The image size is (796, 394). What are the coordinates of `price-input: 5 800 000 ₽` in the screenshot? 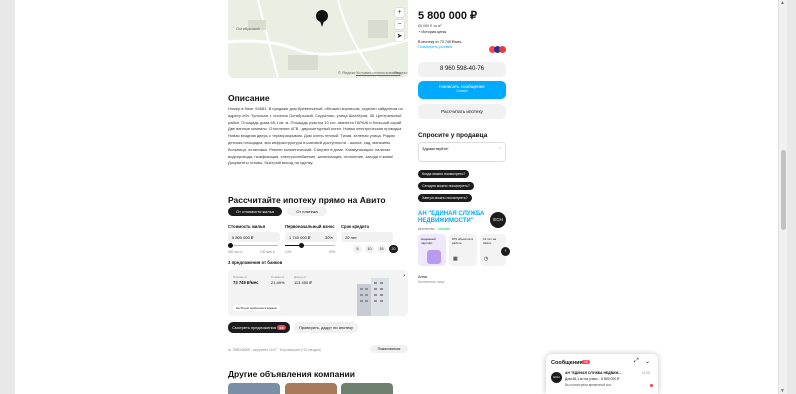 It's located at (254, 237).